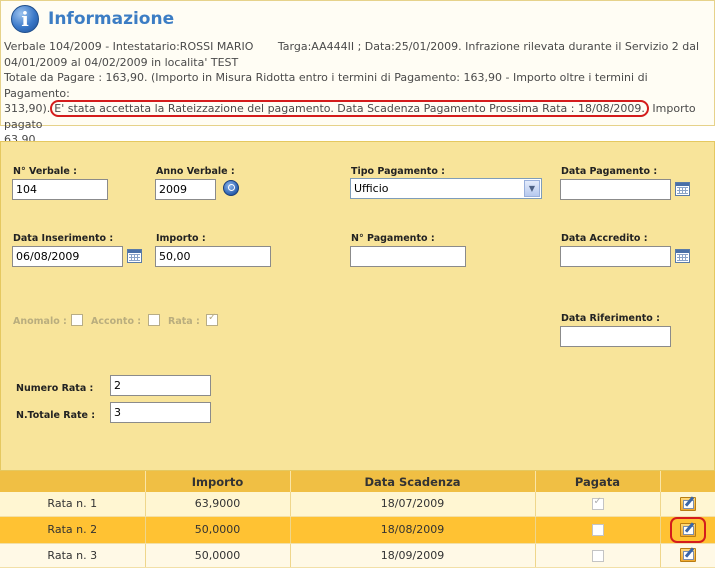  I want to click on table-row: Rata n. 1 63,9000 18/07/2009, so click(357, 504).